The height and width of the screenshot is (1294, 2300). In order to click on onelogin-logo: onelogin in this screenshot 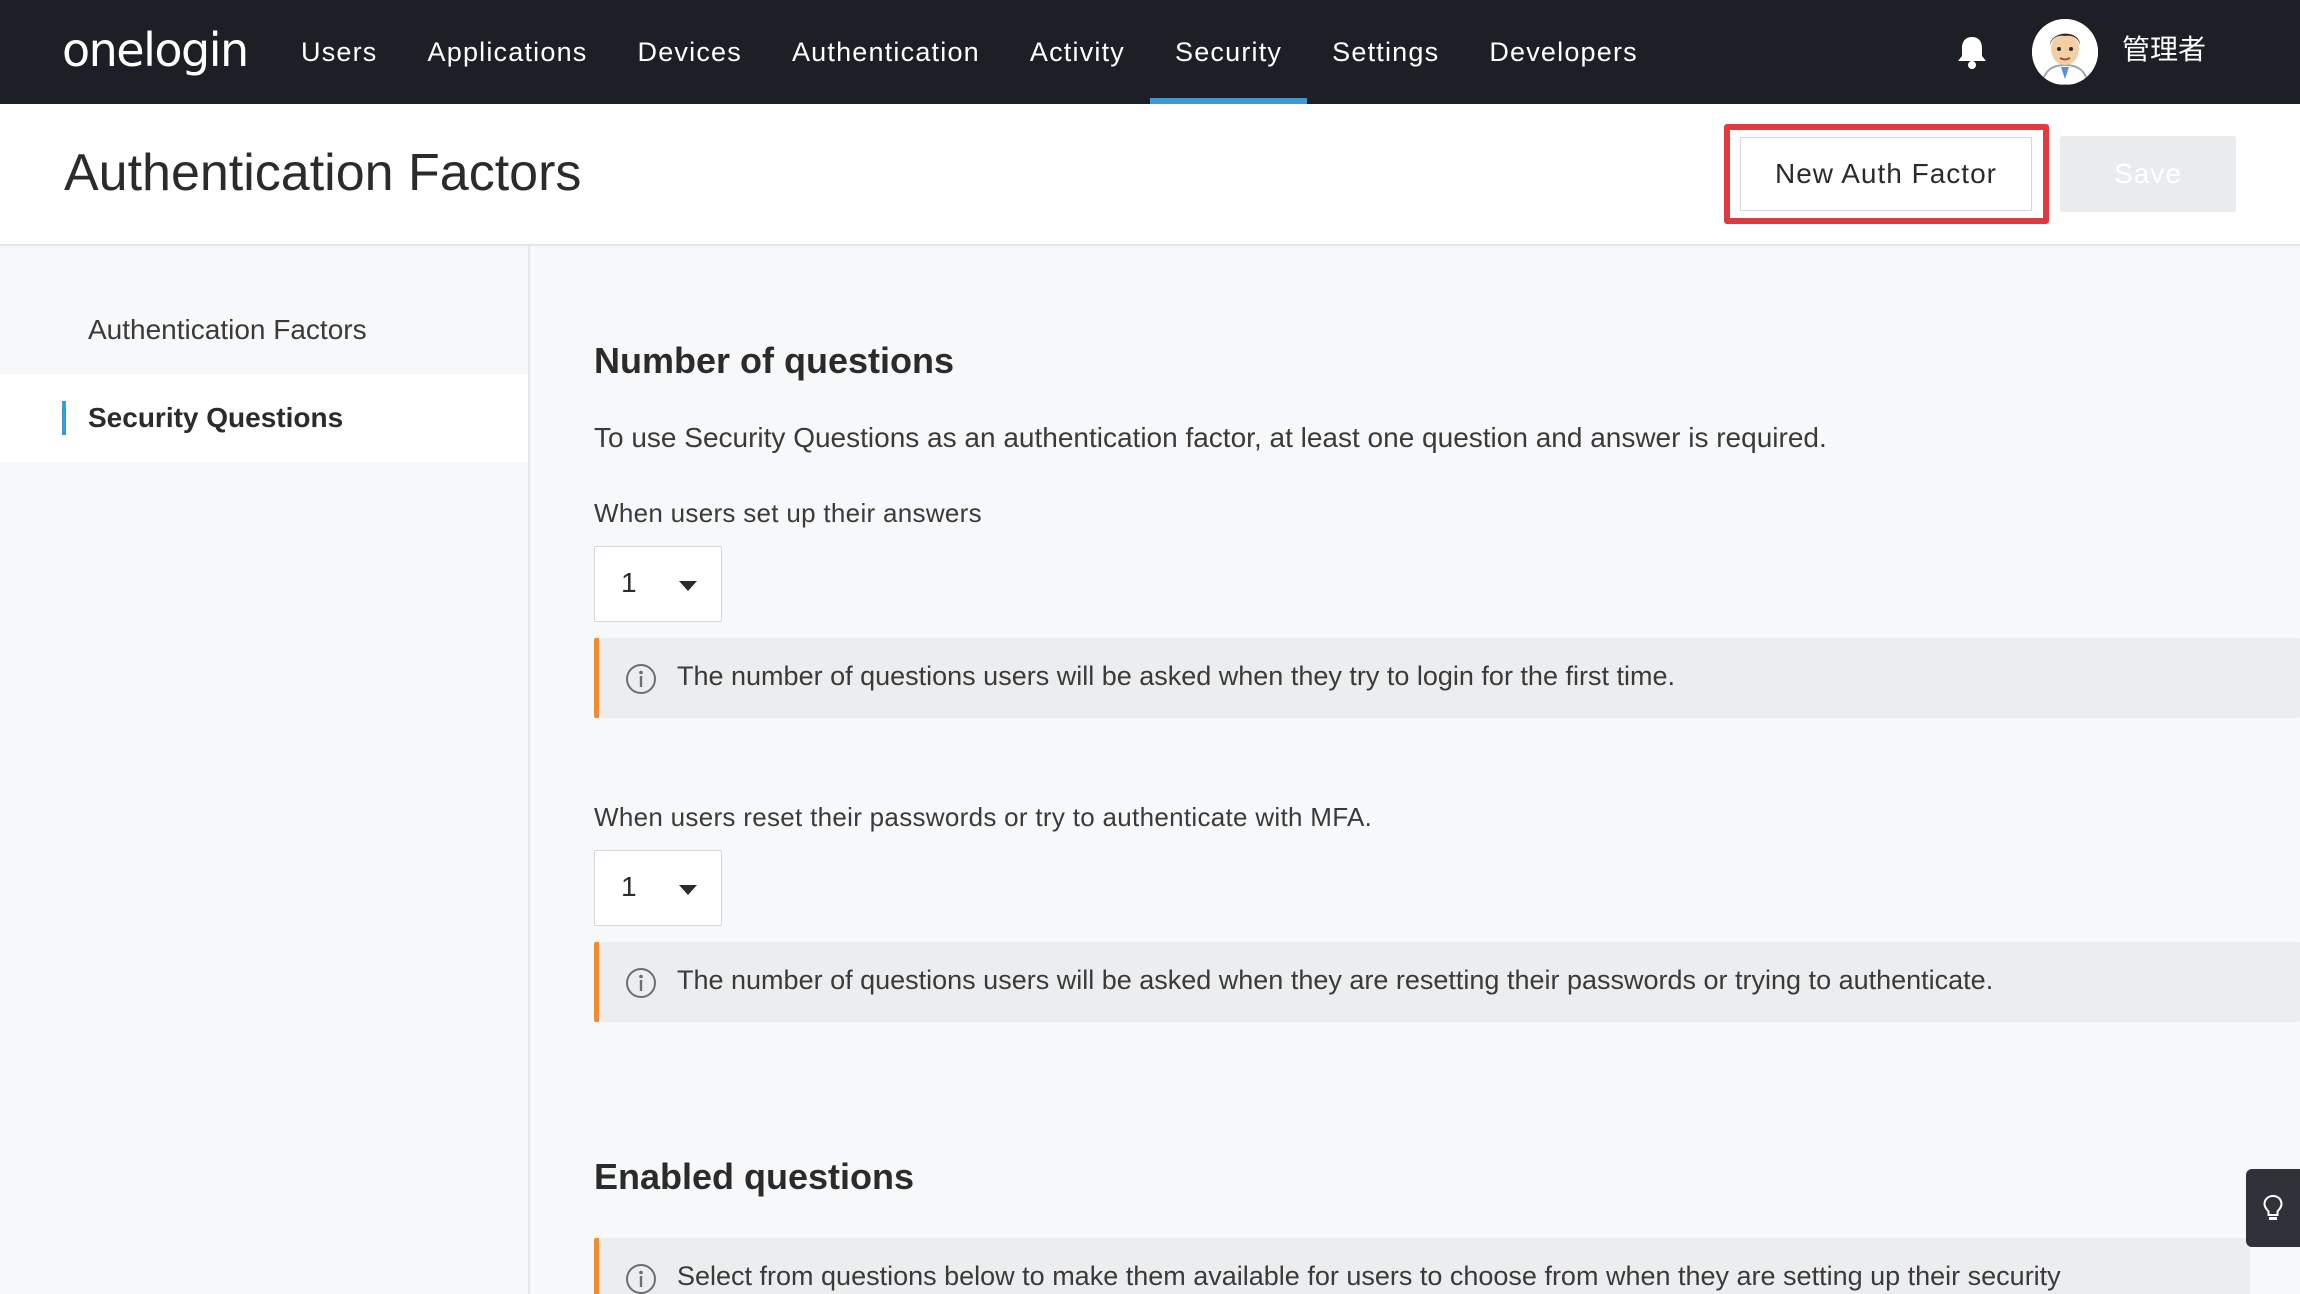, I will do `click(155, 50)`.